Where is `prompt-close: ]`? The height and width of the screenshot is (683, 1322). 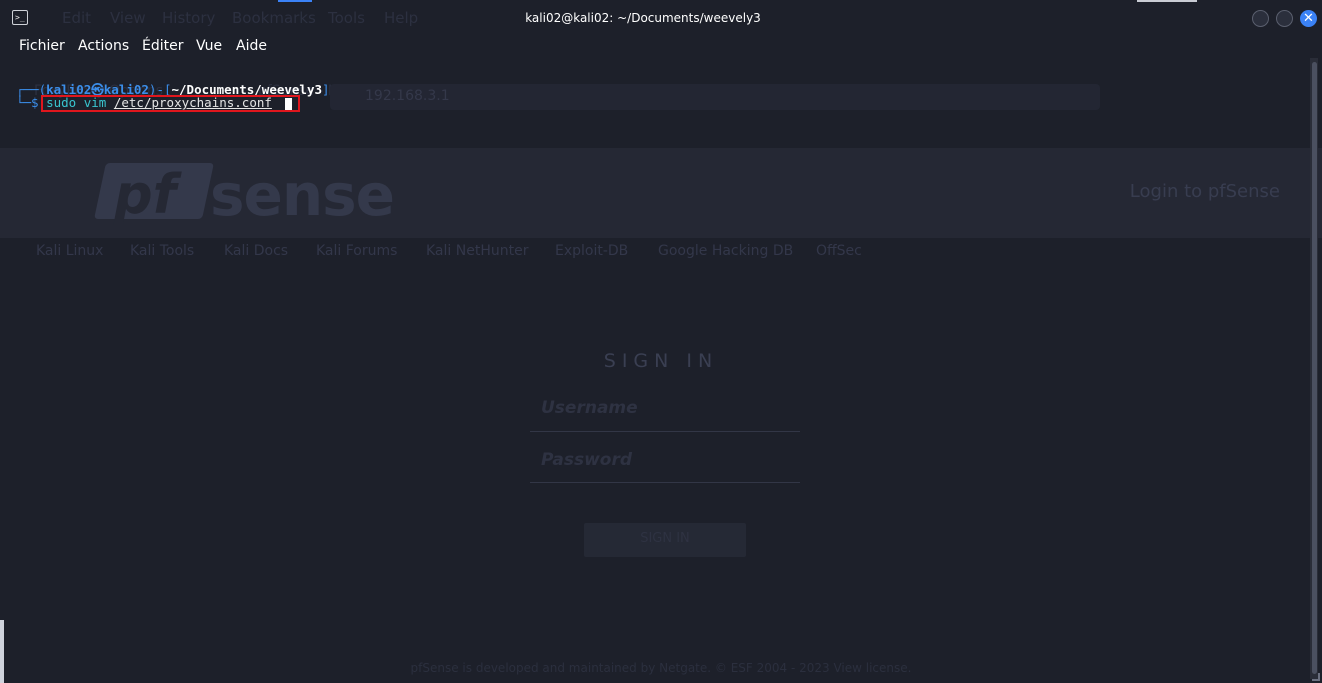 prompt-close: ] is located at coordinates (326, 89).